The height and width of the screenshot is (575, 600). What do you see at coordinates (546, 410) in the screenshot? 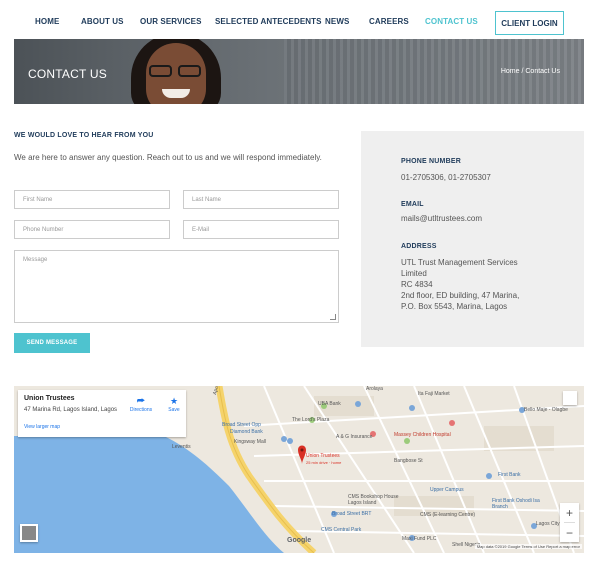
I see `map-label: Bello Maje - Olagbe` at bounding box center [546, 410].